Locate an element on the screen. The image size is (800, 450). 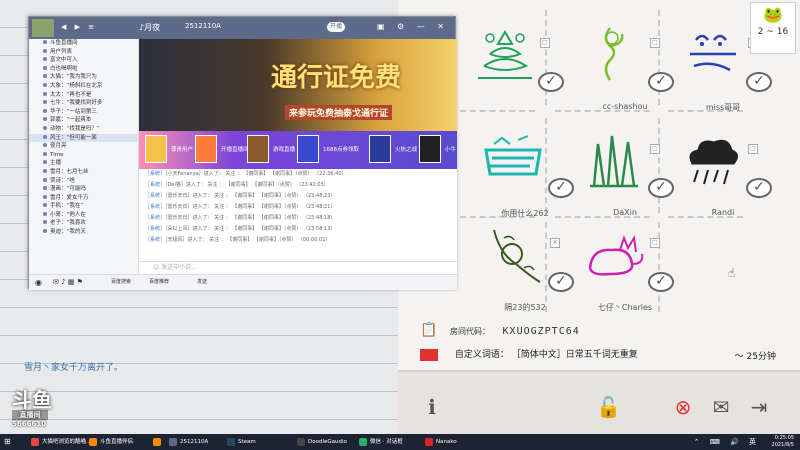
player-slot: □ ✓ Randi is located at coordinates (720, 168).